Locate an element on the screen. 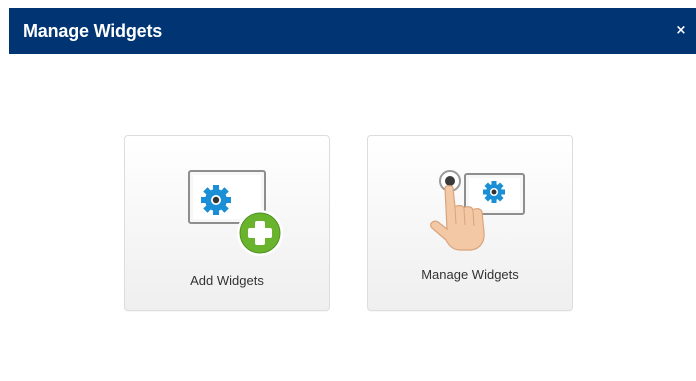 Image resolution: width=696 pixels, height=381 pixels. dialog-title-bar: Manage Widgets × is located at coordinates (352, 31).